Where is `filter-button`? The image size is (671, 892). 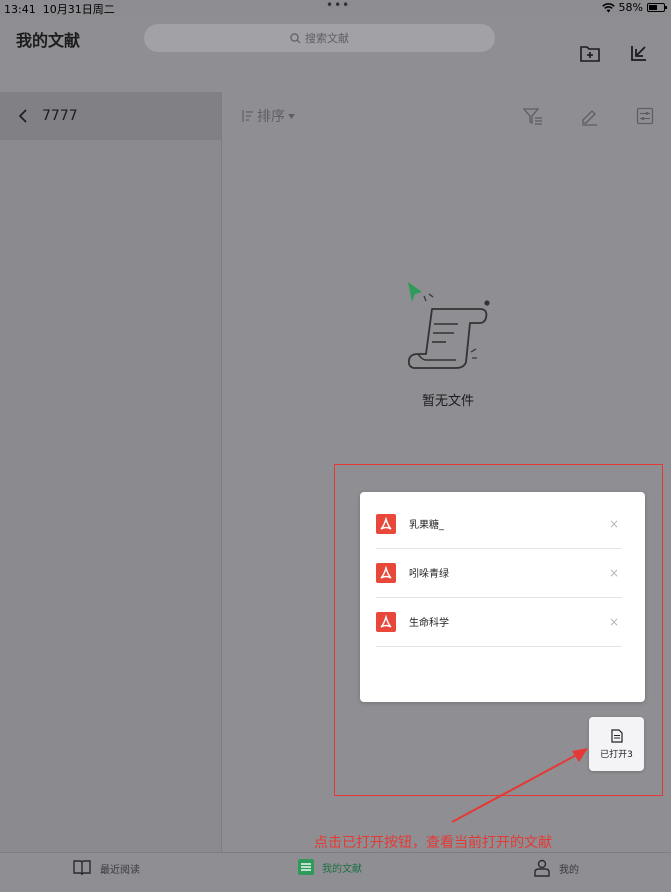 filter-button is located at coordinates (533, 116).